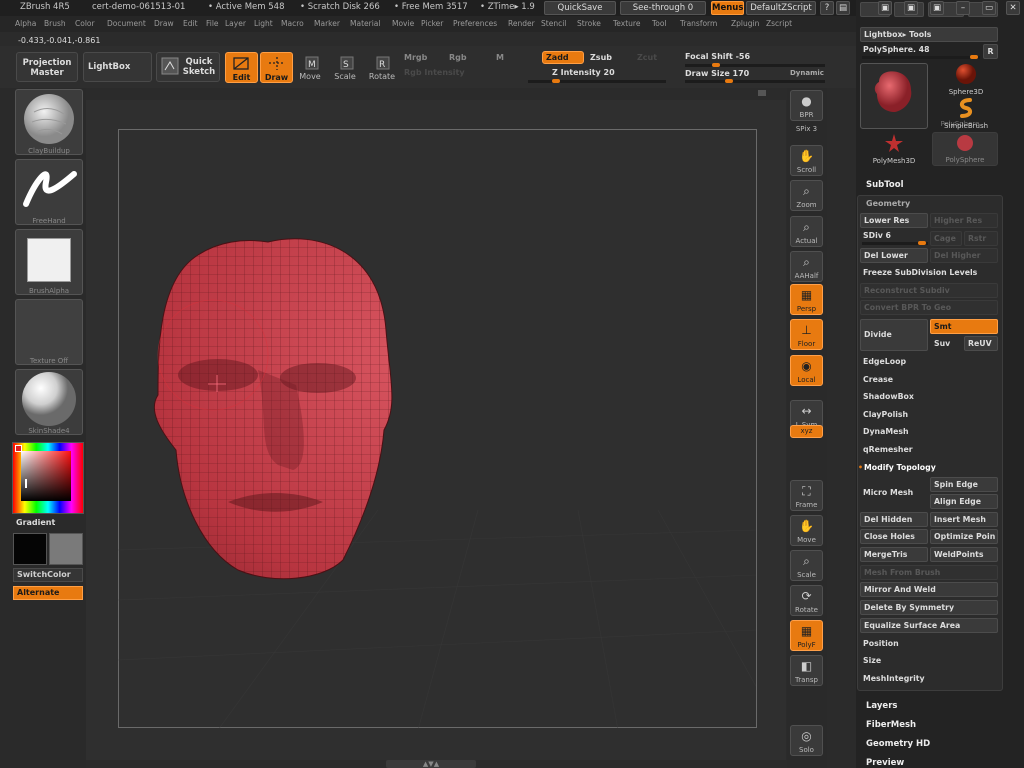  Describe the element at coordinates (1013, 8) in the screenshot. I see `close-icon: ✕` at that location.